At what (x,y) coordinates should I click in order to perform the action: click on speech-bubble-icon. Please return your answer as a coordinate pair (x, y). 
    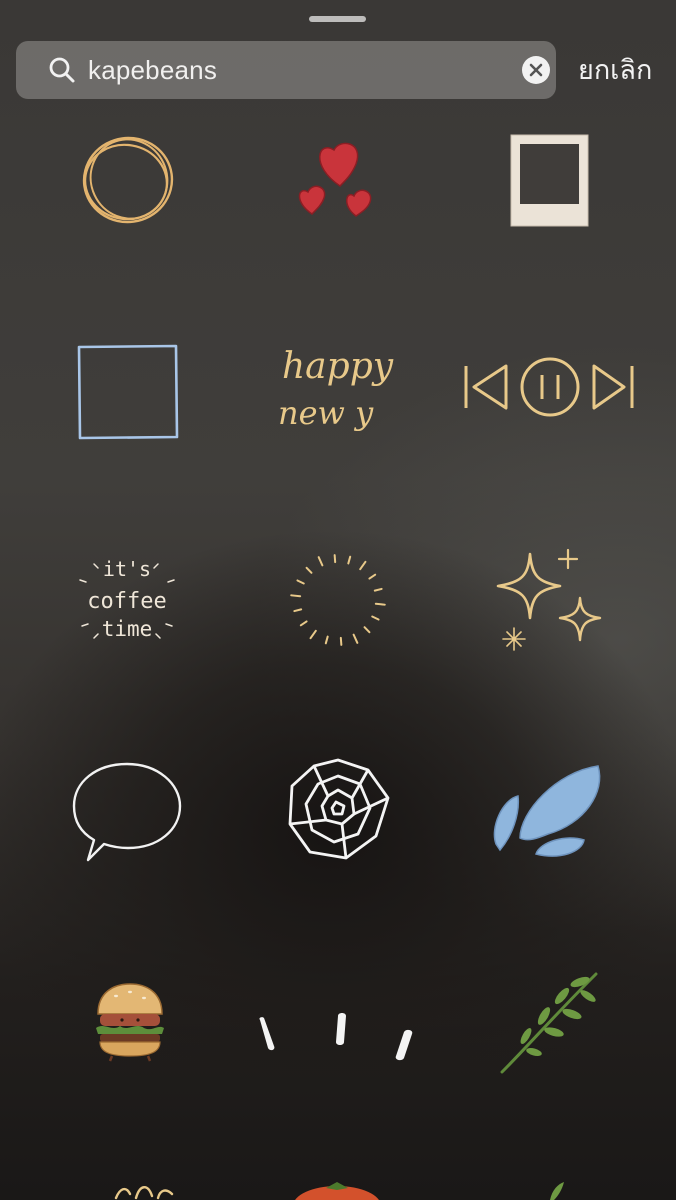
    Looking at the image, I should click on (127, 812).